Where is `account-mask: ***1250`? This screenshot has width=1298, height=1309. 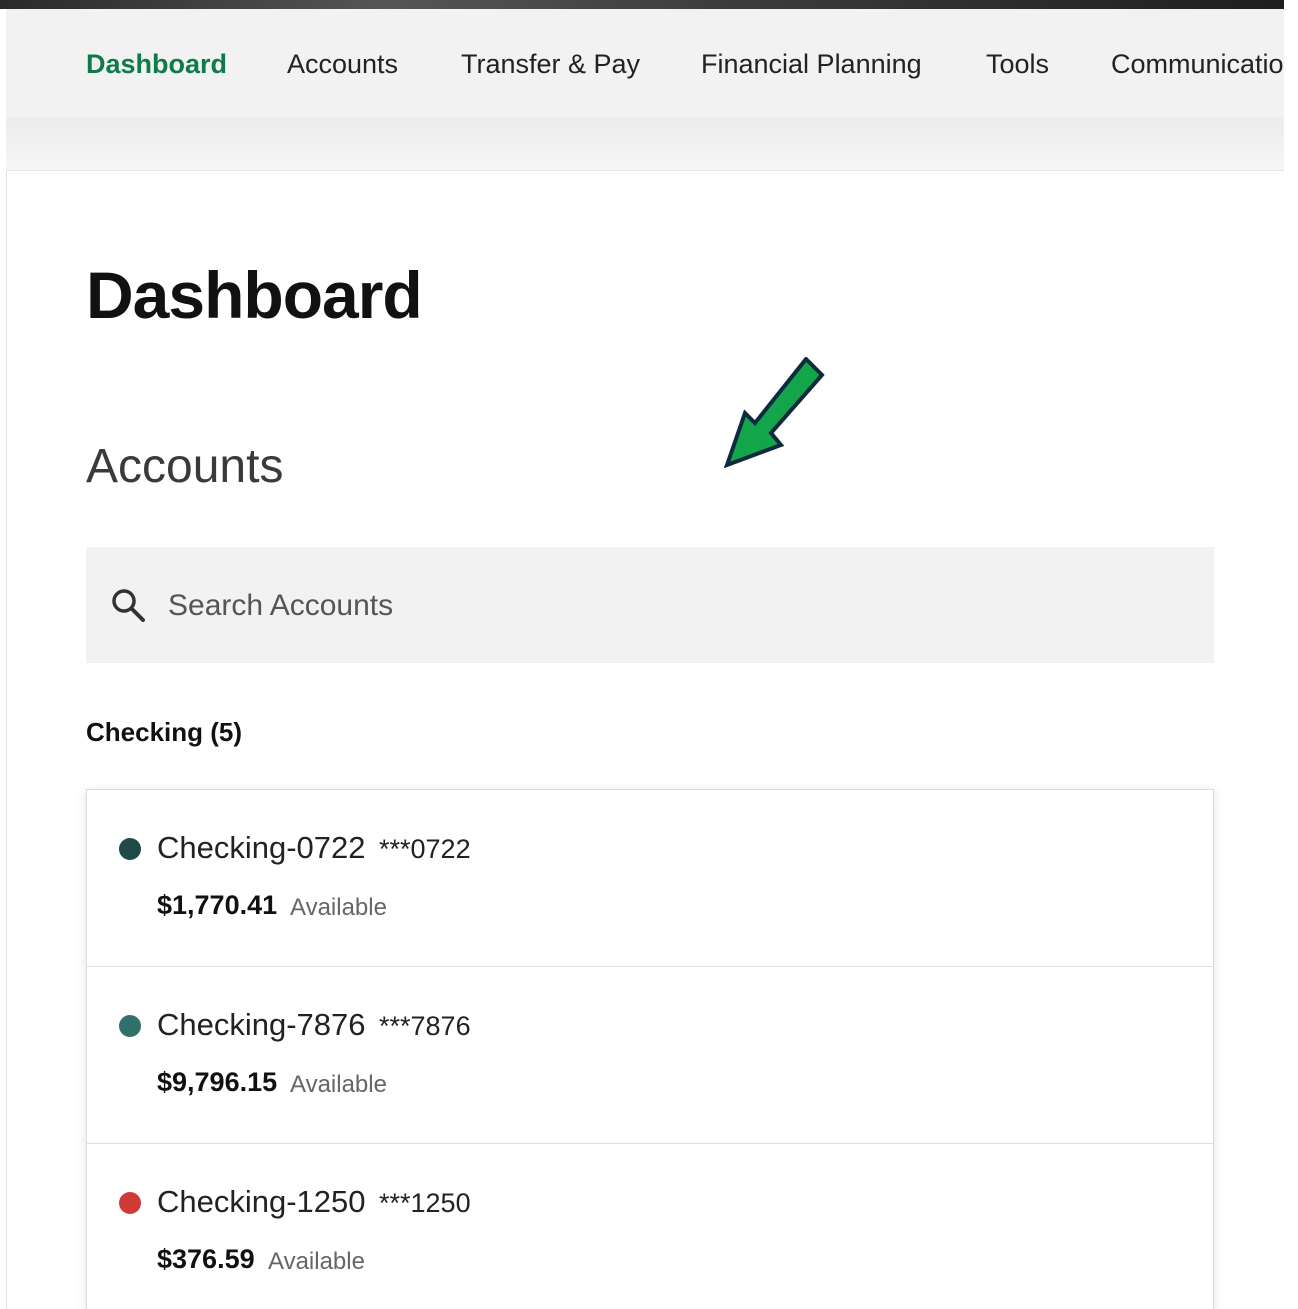 account-mask: ***1250 is located at coordinates (425, 1203).